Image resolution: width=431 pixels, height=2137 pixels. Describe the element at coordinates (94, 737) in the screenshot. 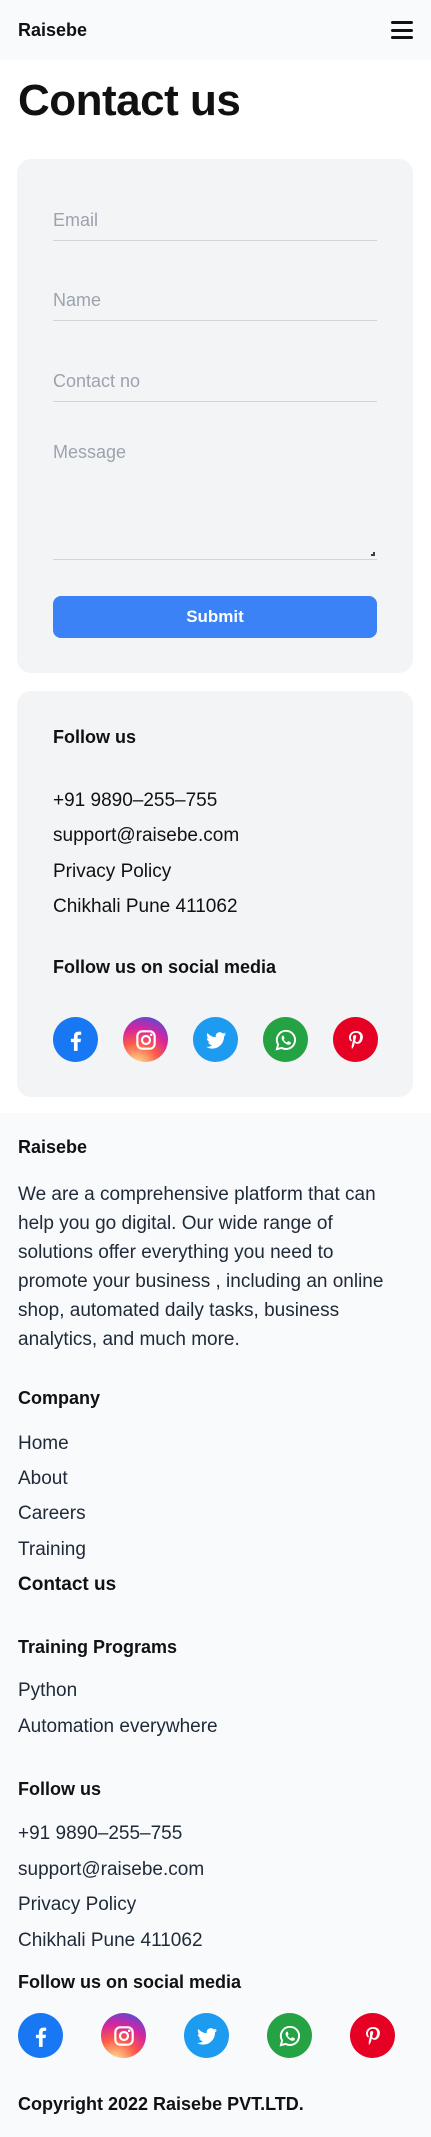

I see `follow-us-heading: Follow us` at that location.